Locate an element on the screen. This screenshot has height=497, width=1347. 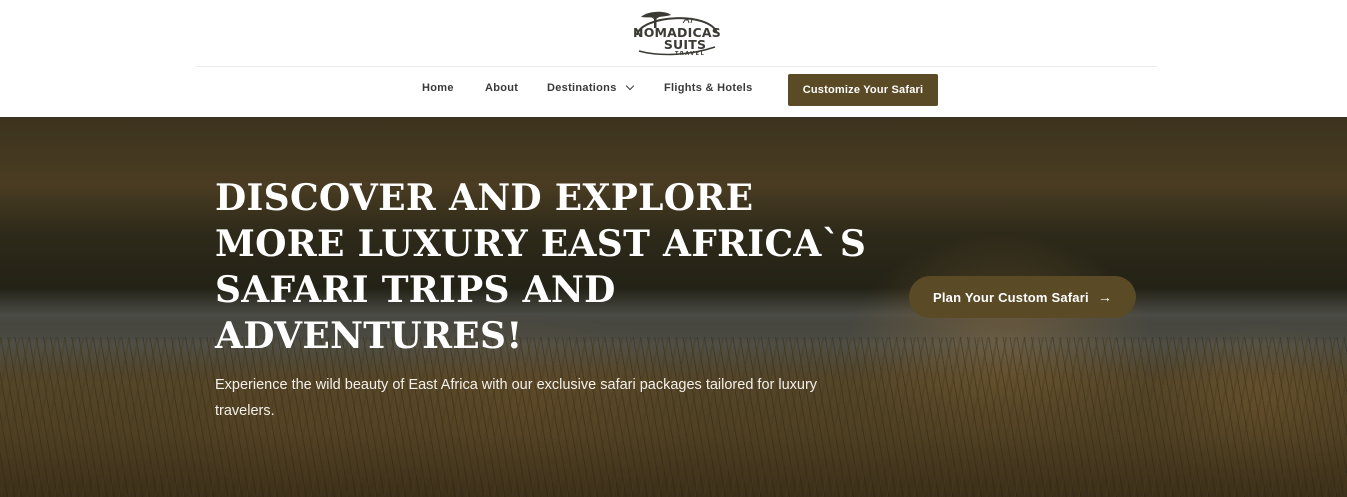
header-divider is located at coordinates (676, 66).